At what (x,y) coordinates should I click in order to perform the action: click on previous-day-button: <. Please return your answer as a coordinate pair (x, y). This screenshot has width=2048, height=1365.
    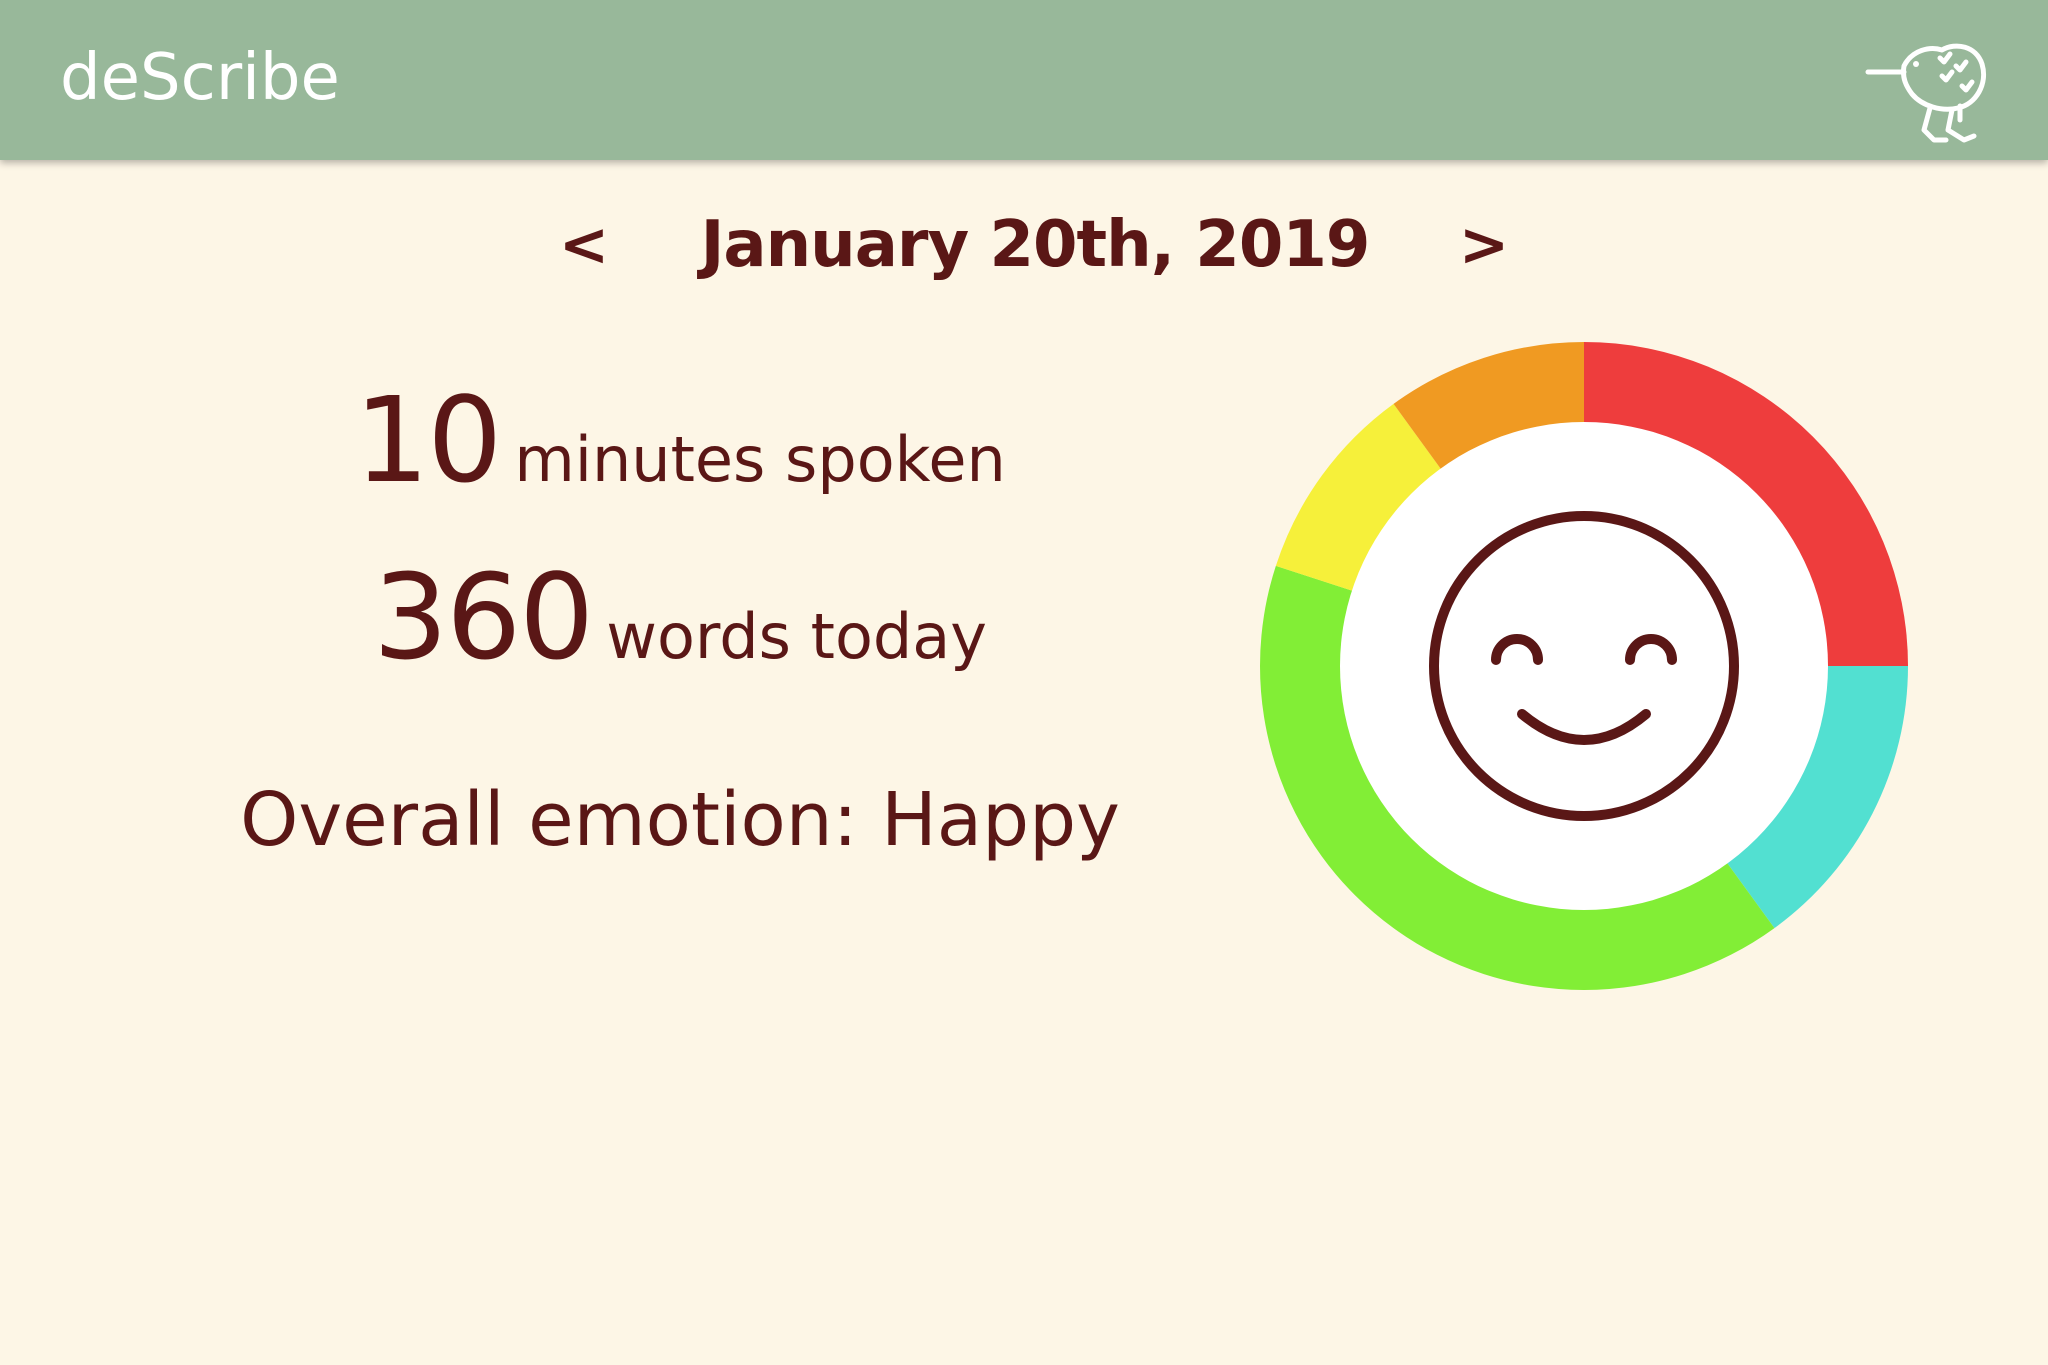
    Looking at the image, I should click on (584, 245).